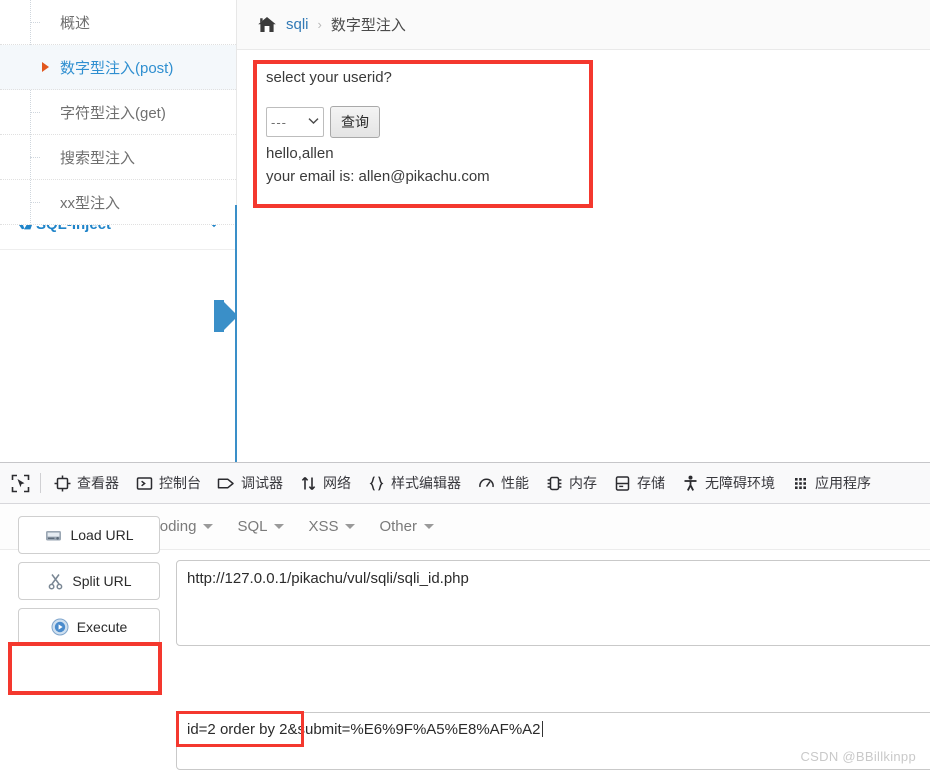 The width and height of the screenshot is (930, 772). What do you see at coordinates (267, 25) in the screenshot?
I see `home-icon` at bounding box center [267, 25].